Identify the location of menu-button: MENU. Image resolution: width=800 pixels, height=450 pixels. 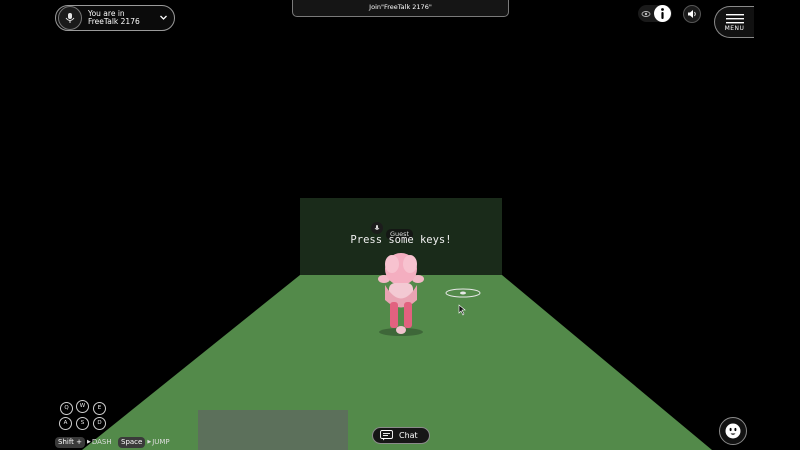
(734, 22).